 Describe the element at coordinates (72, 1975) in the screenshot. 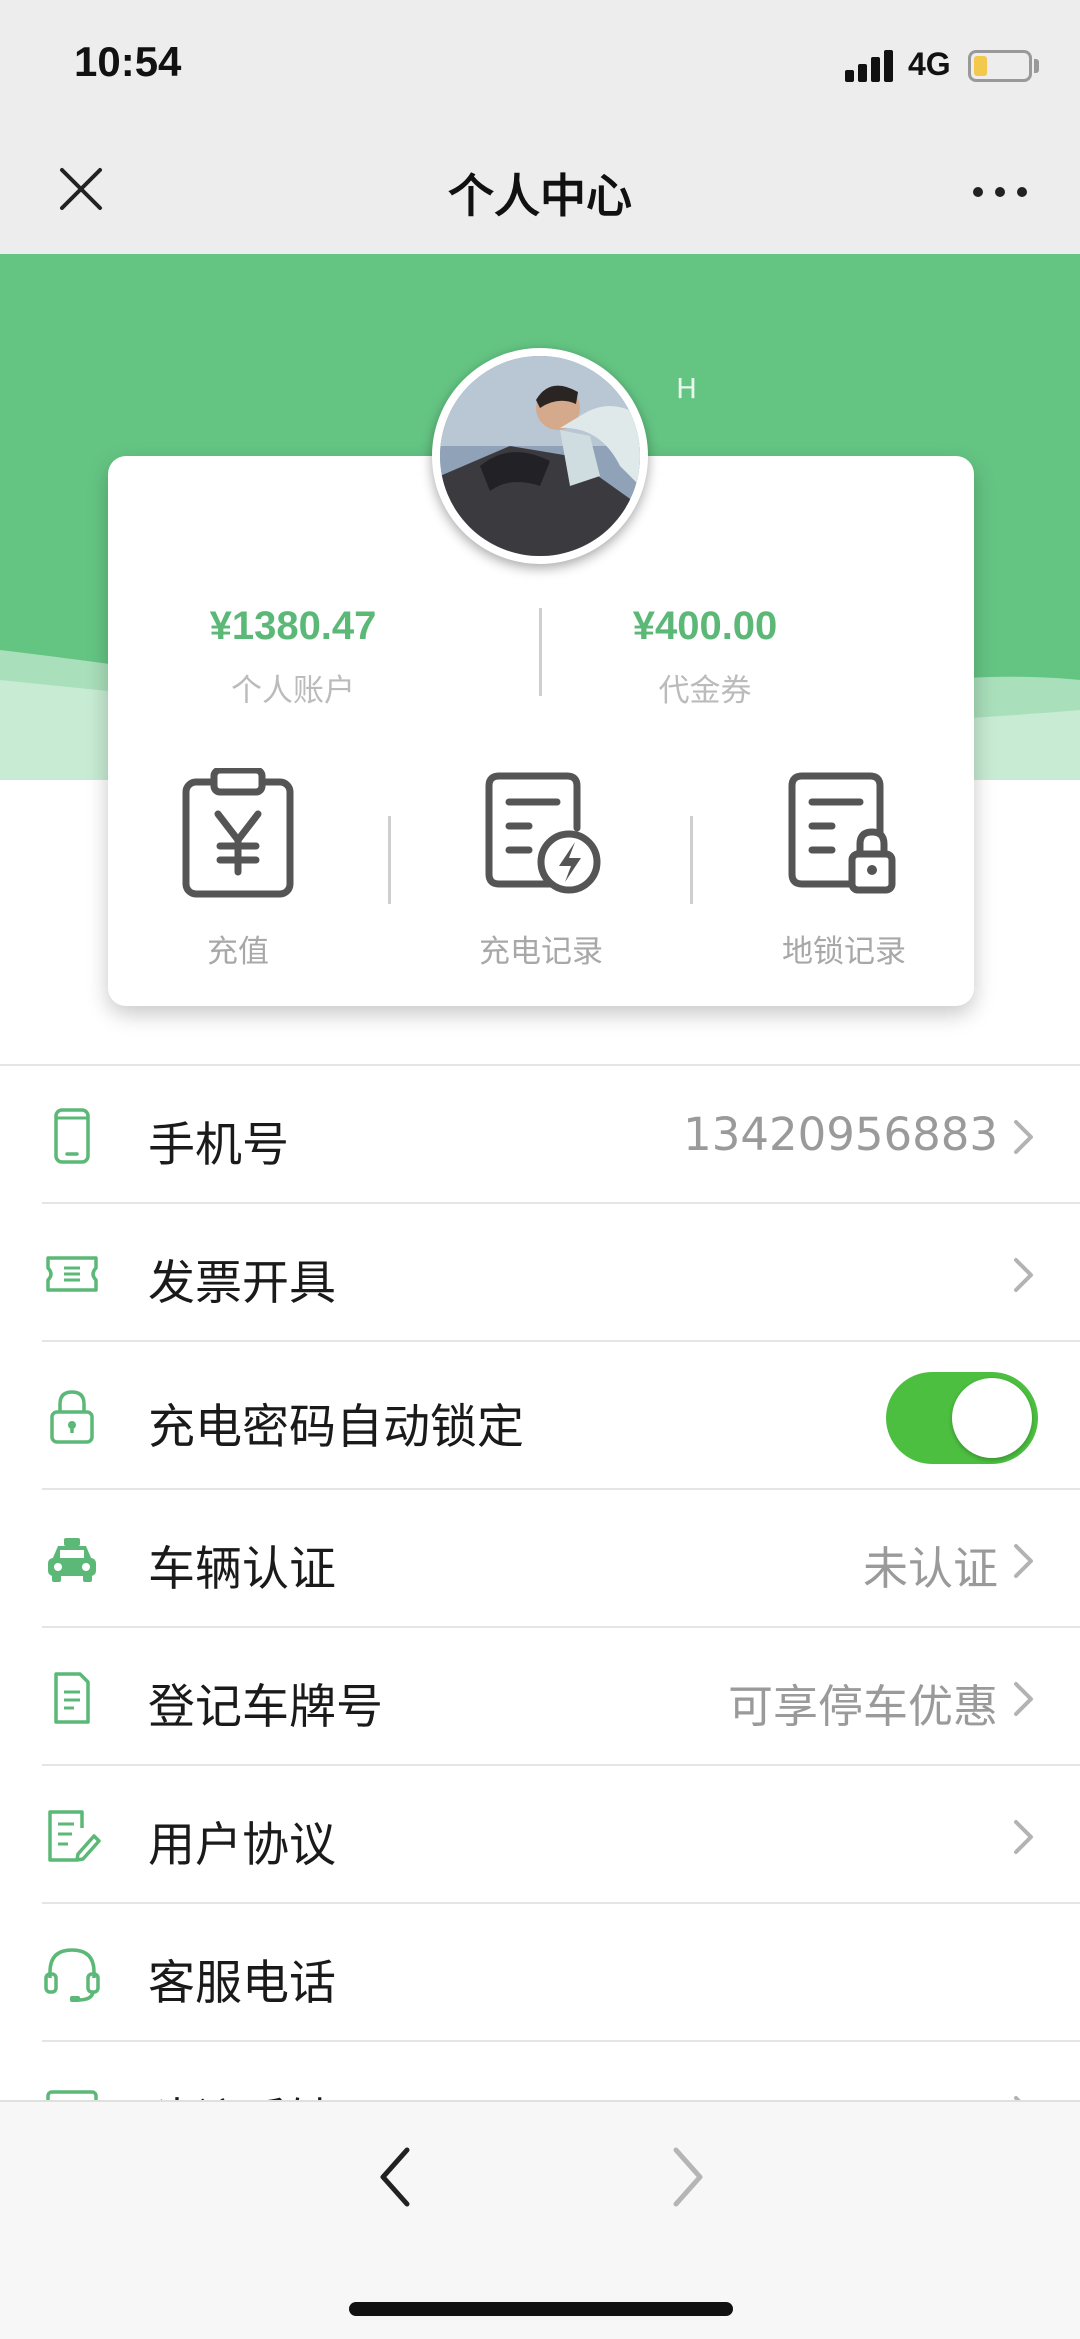

I see `headset-icon` at that location.